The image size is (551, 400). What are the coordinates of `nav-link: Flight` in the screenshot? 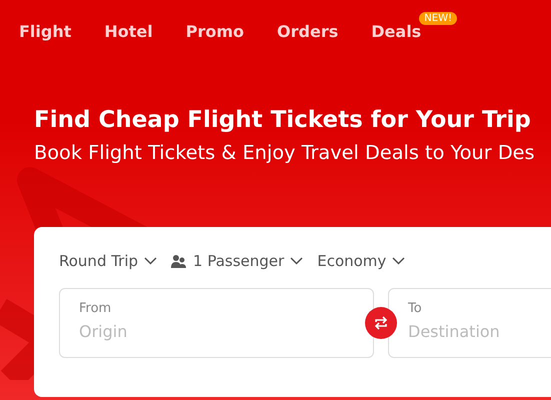 It's located at (45, 31).